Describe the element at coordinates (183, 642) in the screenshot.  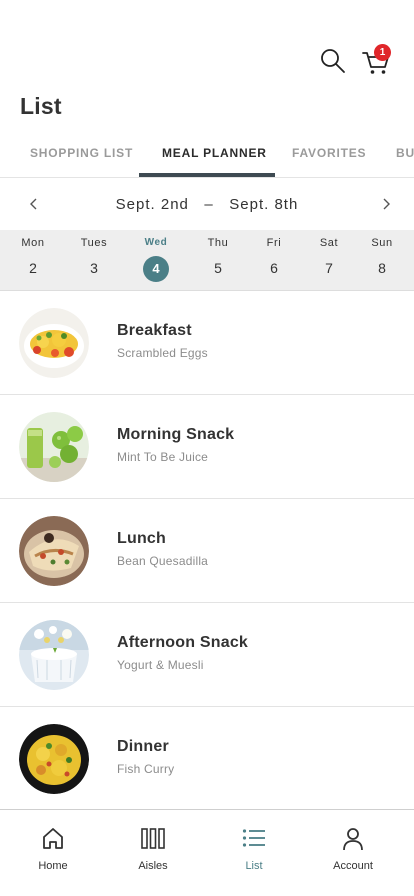
I see `meal-title: Afternoon Snack` at that location.